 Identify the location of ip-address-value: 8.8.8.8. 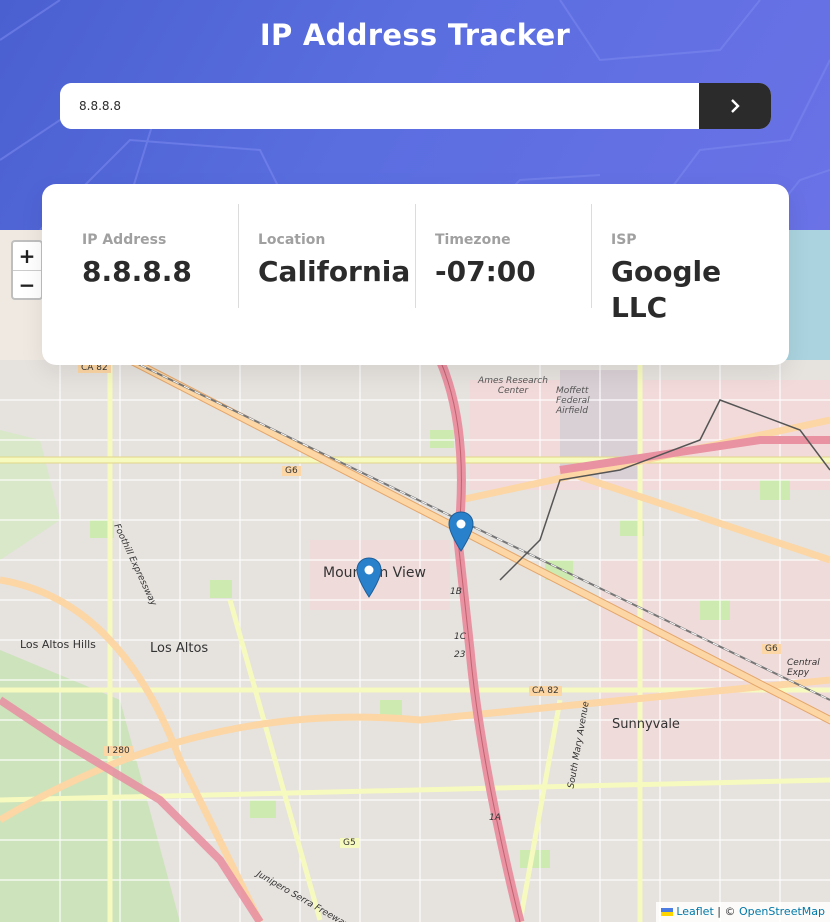
(137, 271).